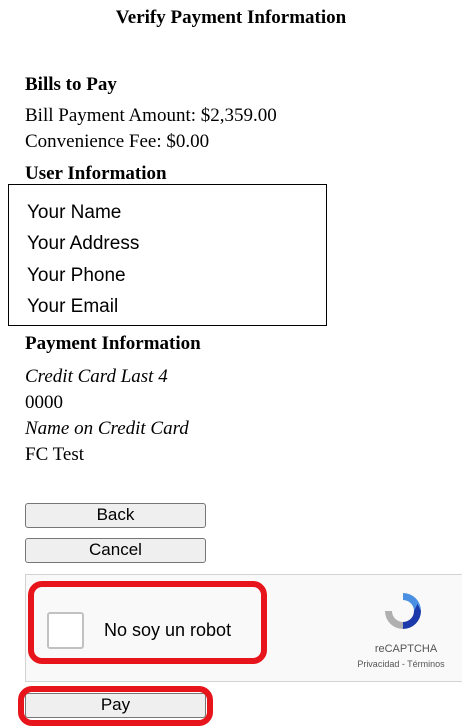 This screenshot has height=726, width=462. Describe the element at coordinates (403, 611) in the screenshot. I see `recaptcha-logo-icon` at that location.